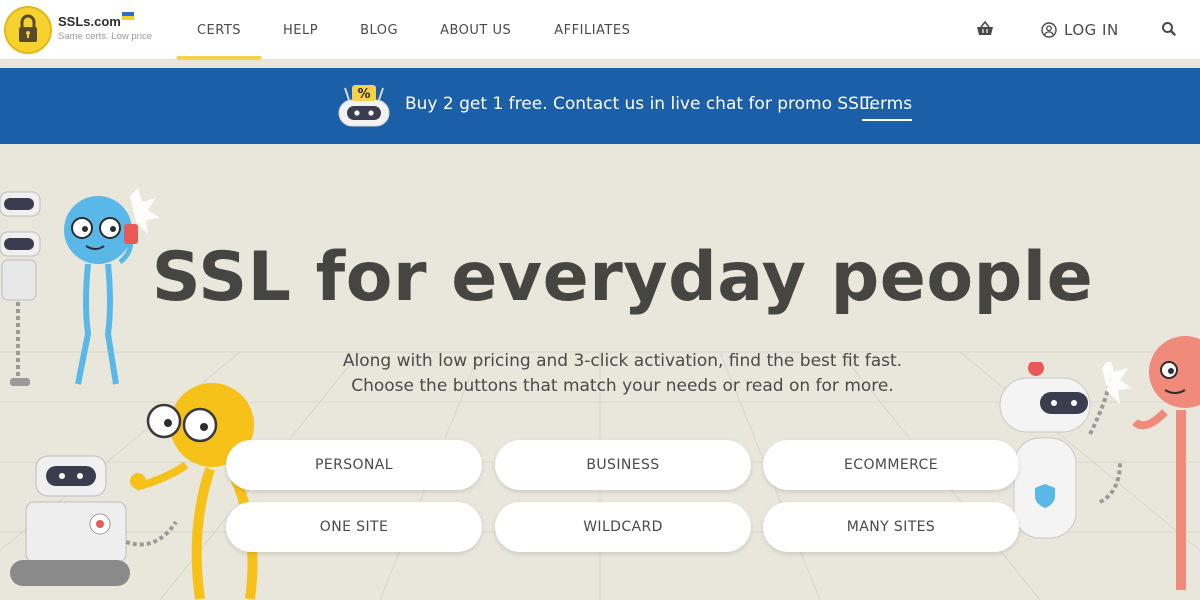  Describe the element at coordinates (891, 465) in the screenshot. I see `ecommerce-button: ECOMMERCE` at that location.